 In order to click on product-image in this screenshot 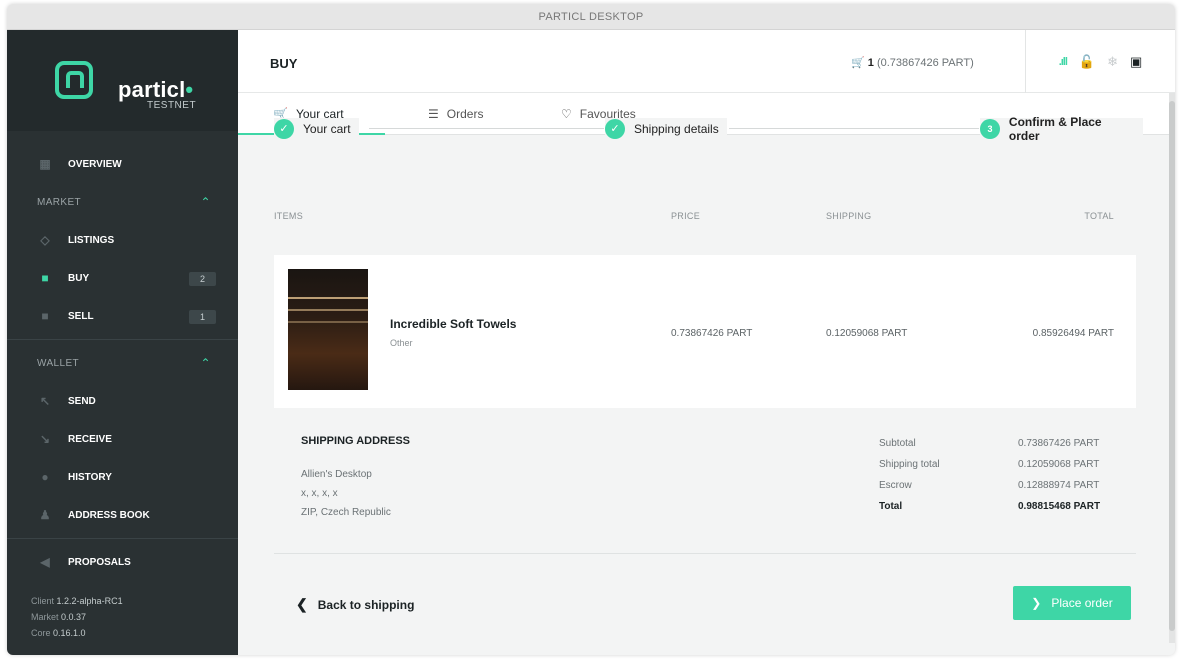, I will do `click(328, 329)`.